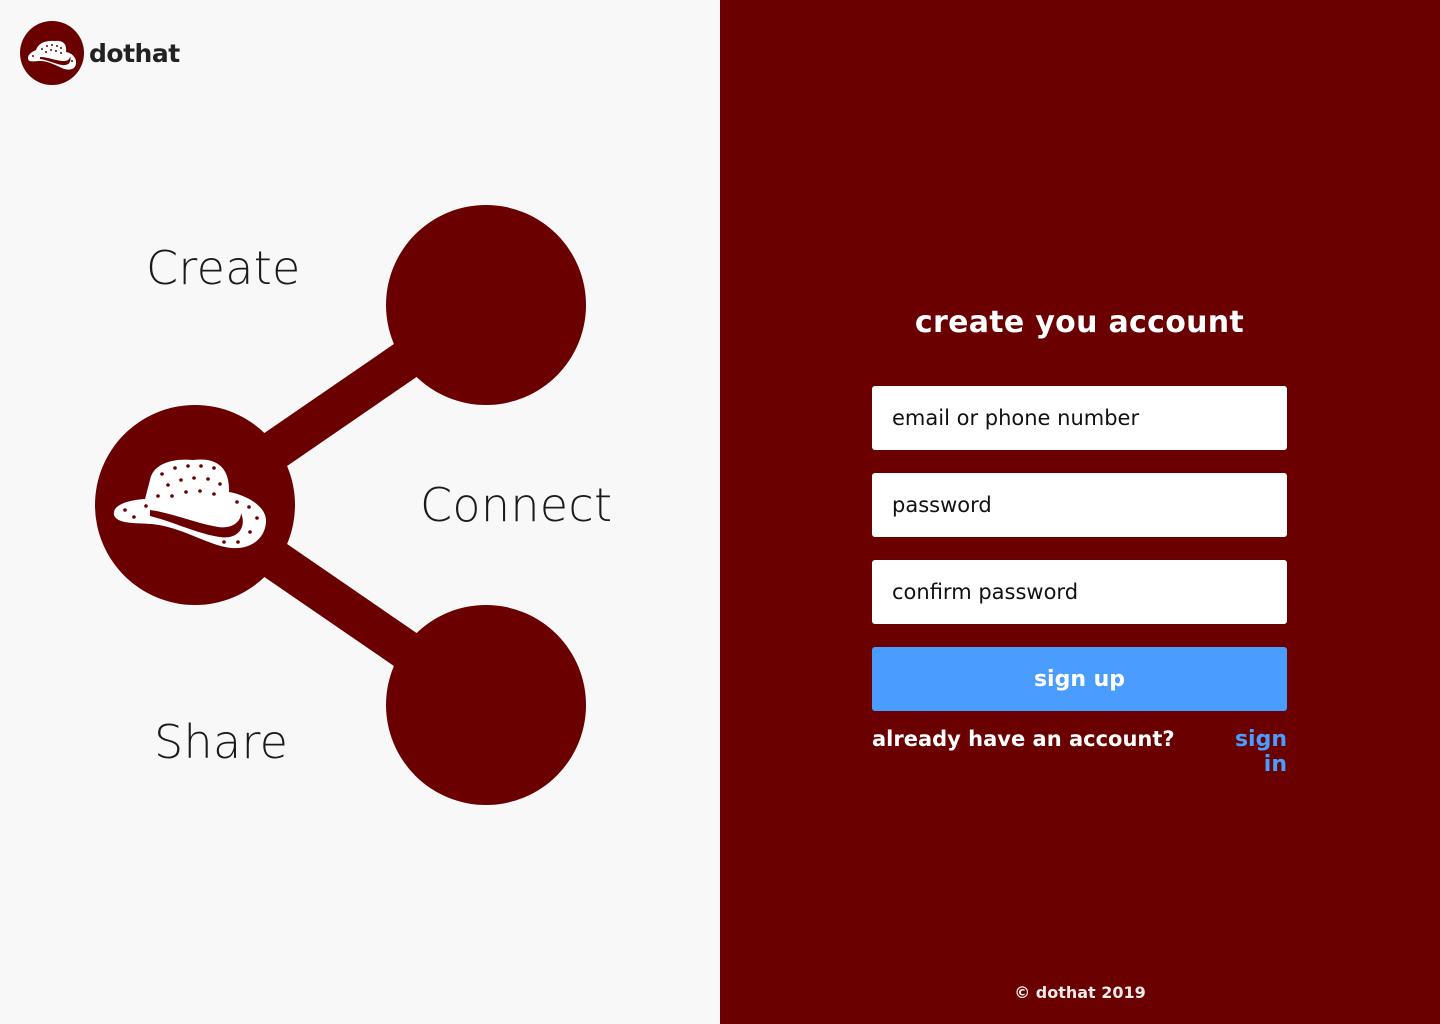  What do you see at coordinates (1079, 679) in the screenshot?
I see `sign-up-button: sign up` at bounding box center [1079, 679].